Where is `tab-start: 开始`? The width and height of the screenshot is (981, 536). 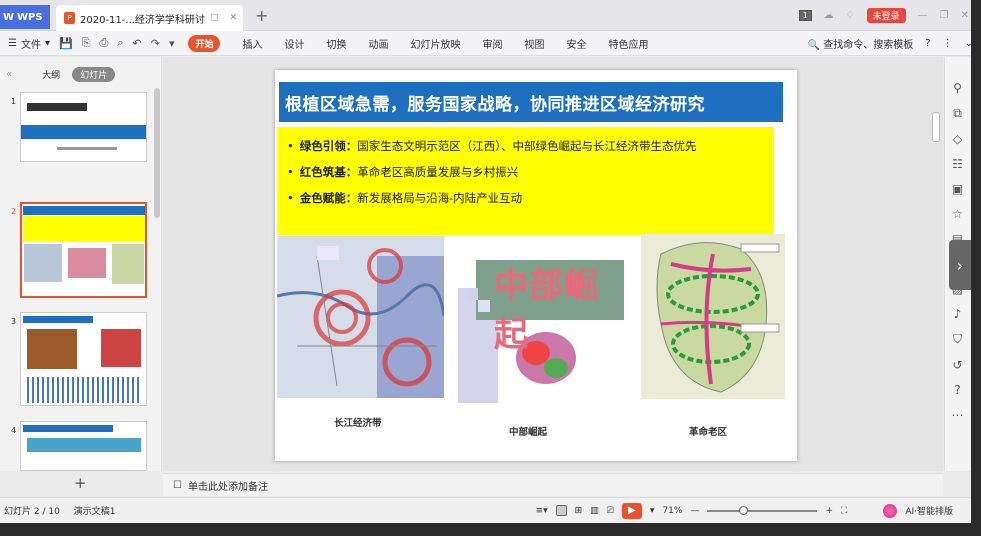 tab-start: 开始 is located at coordinates (204, 43).